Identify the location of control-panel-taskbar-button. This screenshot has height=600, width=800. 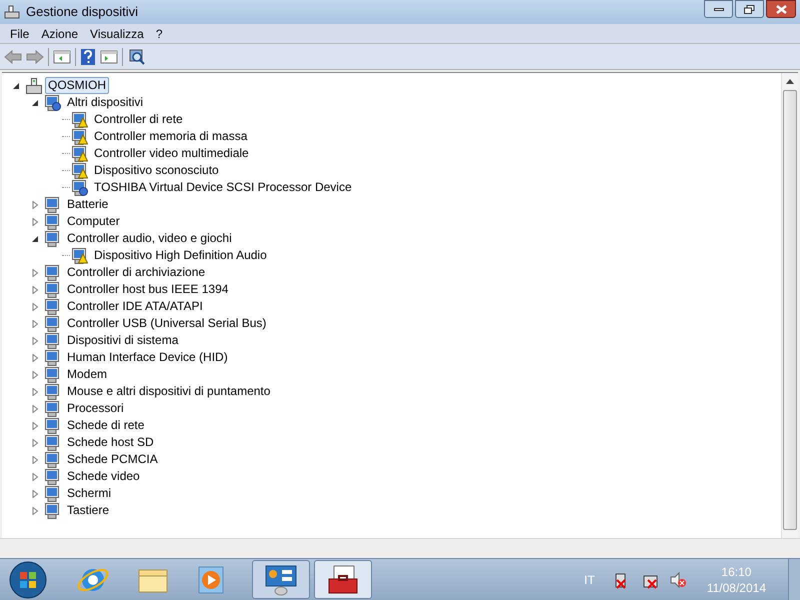
(281, 579).